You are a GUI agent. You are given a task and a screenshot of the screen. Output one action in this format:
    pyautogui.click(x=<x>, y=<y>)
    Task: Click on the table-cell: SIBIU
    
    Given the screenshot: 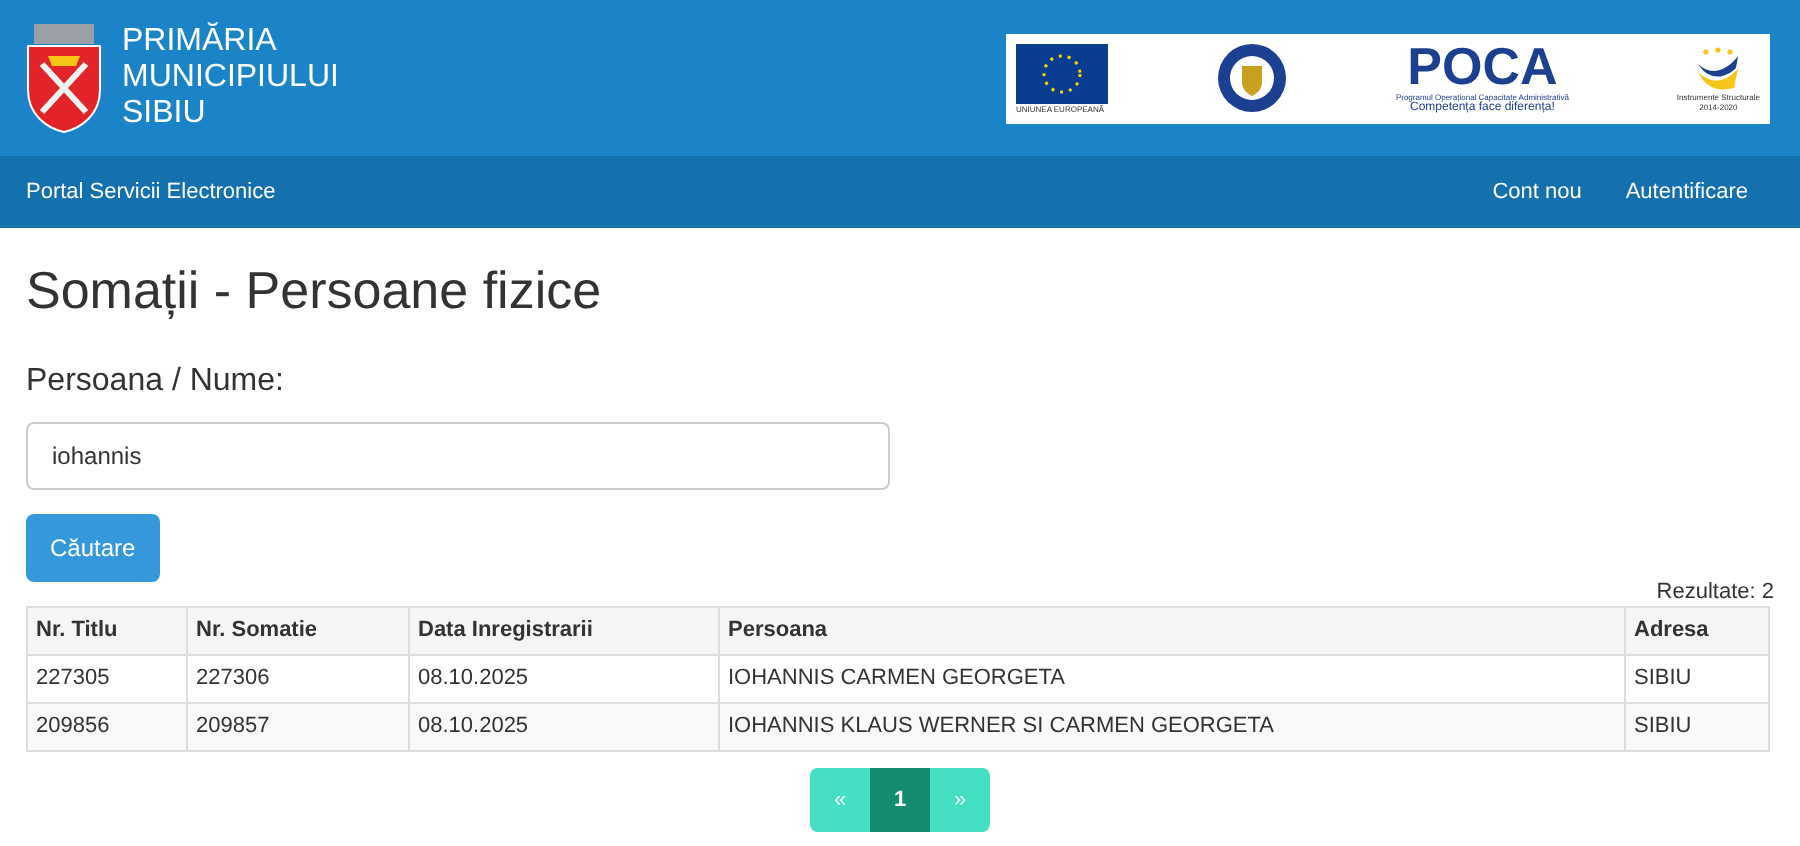 What is the action you would take?
    pyautogui.click(x=1697, y=727)
    